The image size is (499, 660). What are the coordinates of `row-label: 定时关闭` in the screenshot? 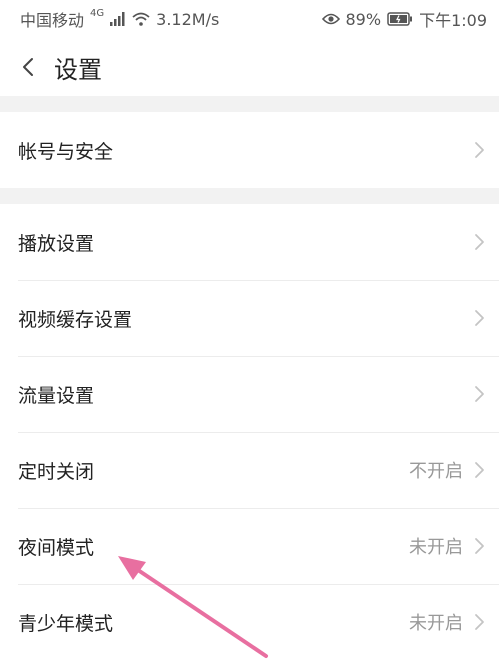 It's located at (56, 471).